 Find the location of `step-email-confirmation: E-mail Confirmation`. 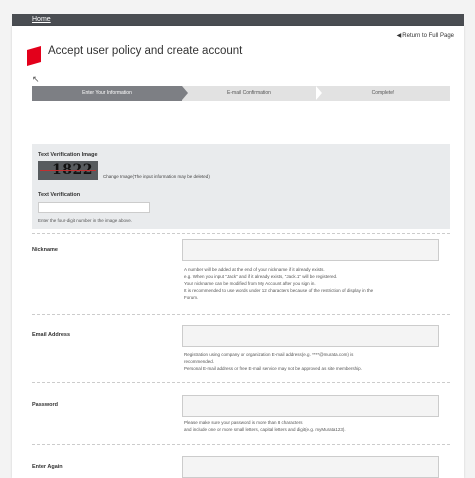

step-email-confirmation: E-mail Confirmation is located at coordinates (252, 93).